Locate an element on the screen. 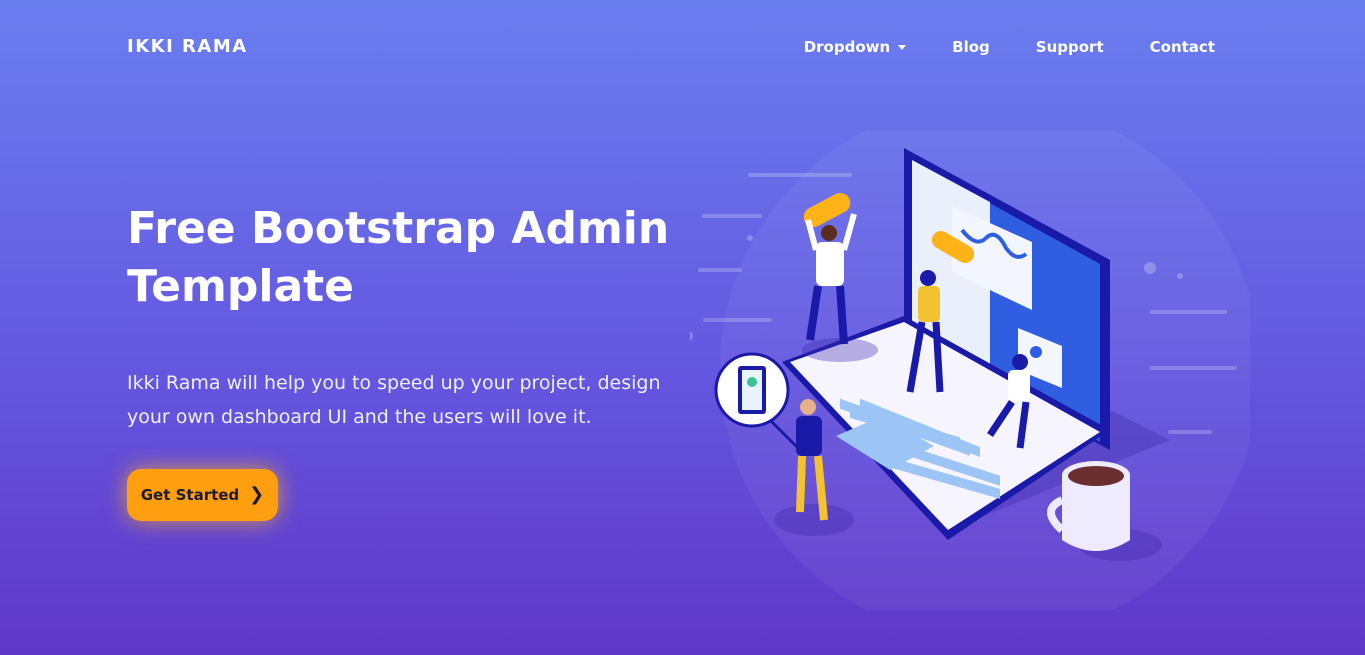 This screenshot has width=1365, height=655. chevron-right-icon: ❯ is located at coordinates (257, 494).